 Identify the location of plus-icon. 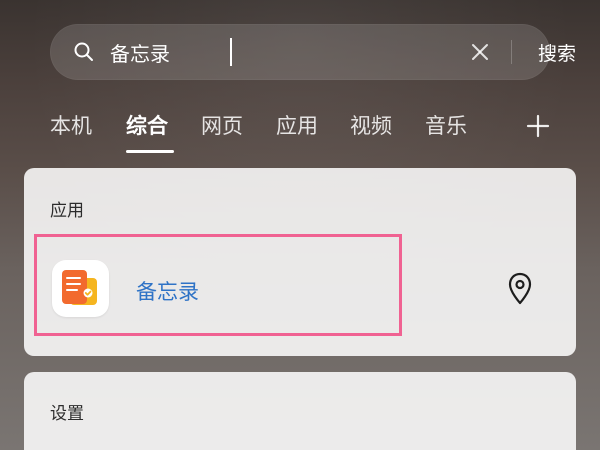
(538, 126).